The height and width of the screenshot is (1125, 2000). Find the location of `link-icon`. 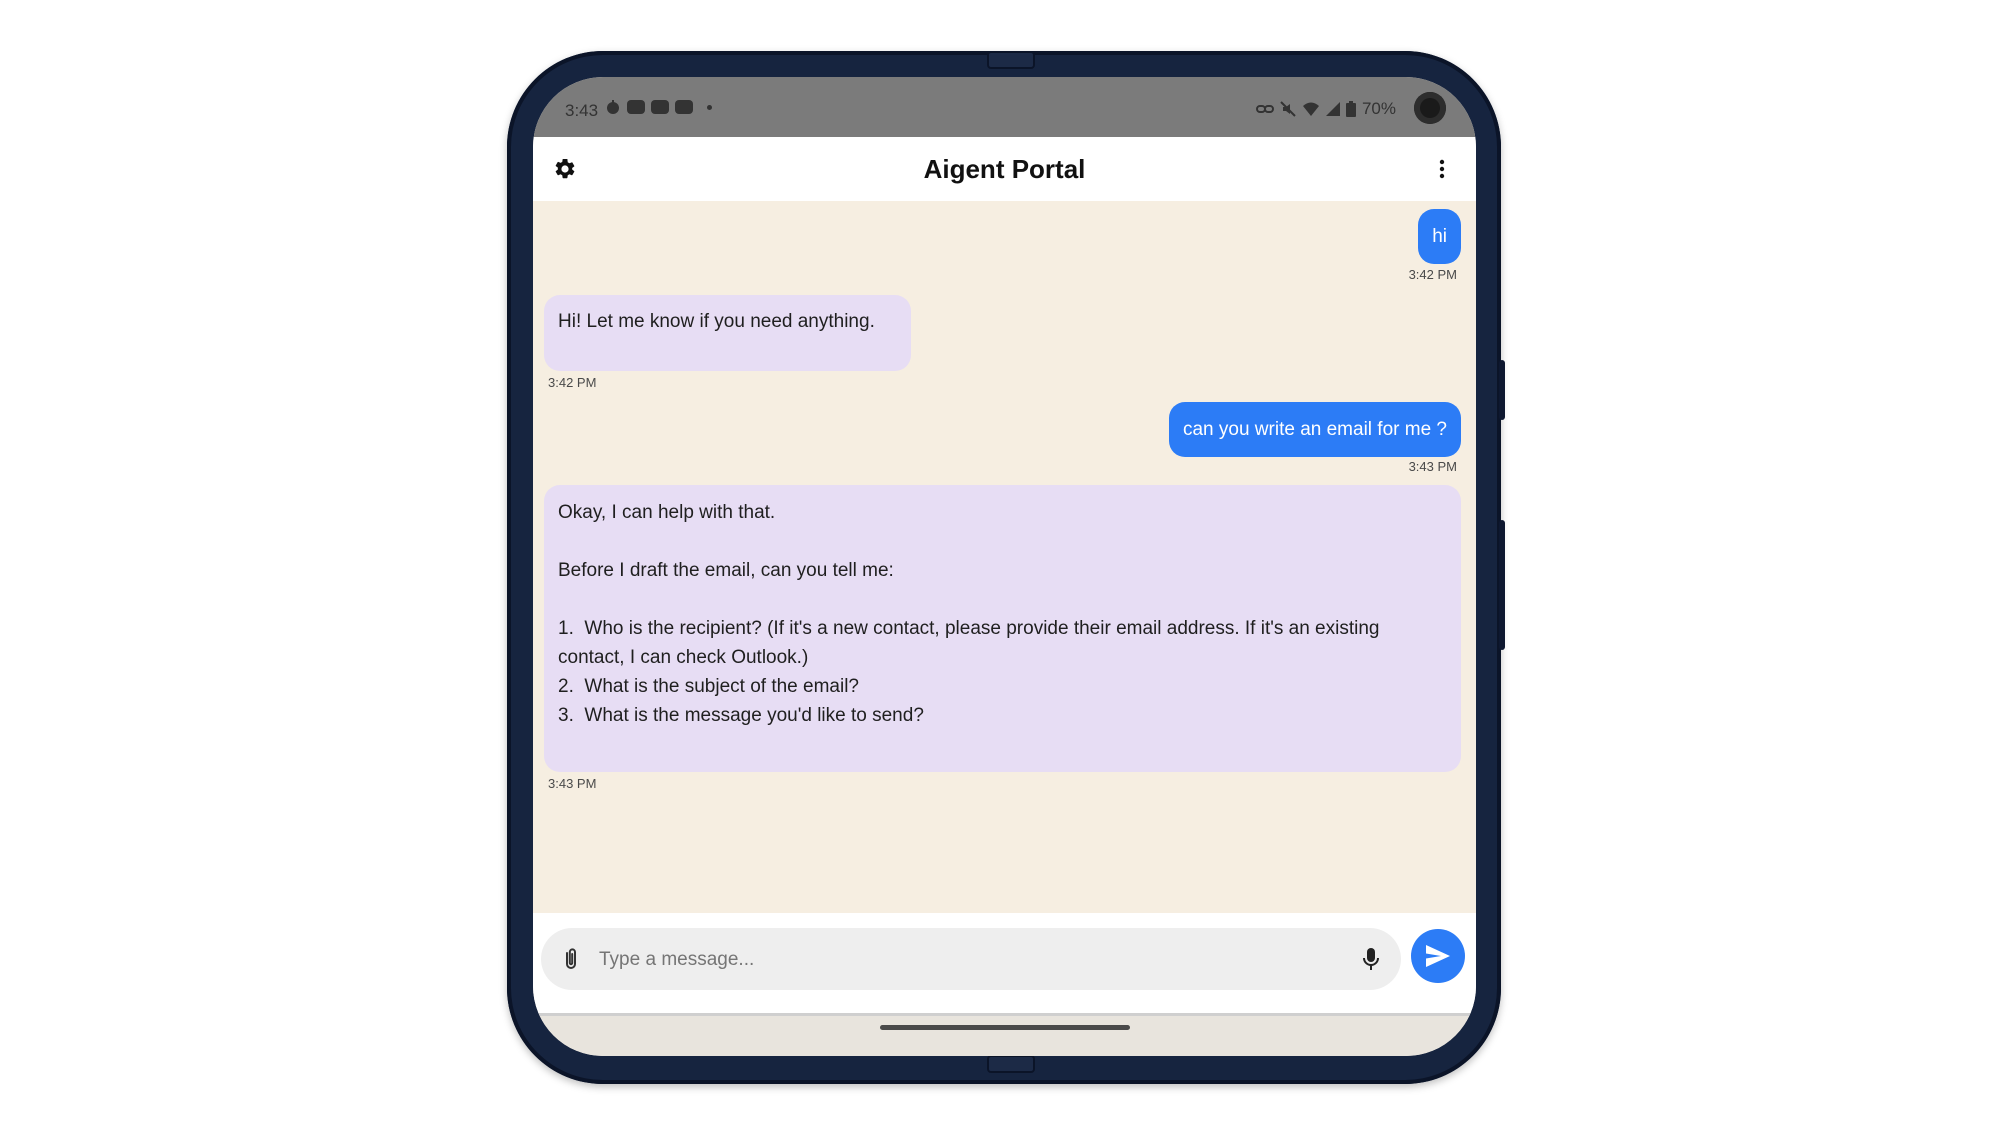

link-icon is located at coordinates (1264, 109).